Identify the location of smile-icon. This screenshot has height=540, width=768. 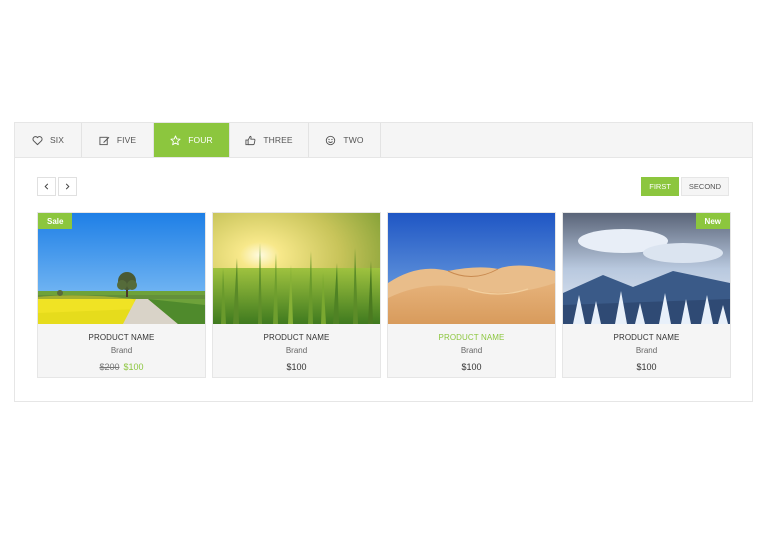
(330, 140).